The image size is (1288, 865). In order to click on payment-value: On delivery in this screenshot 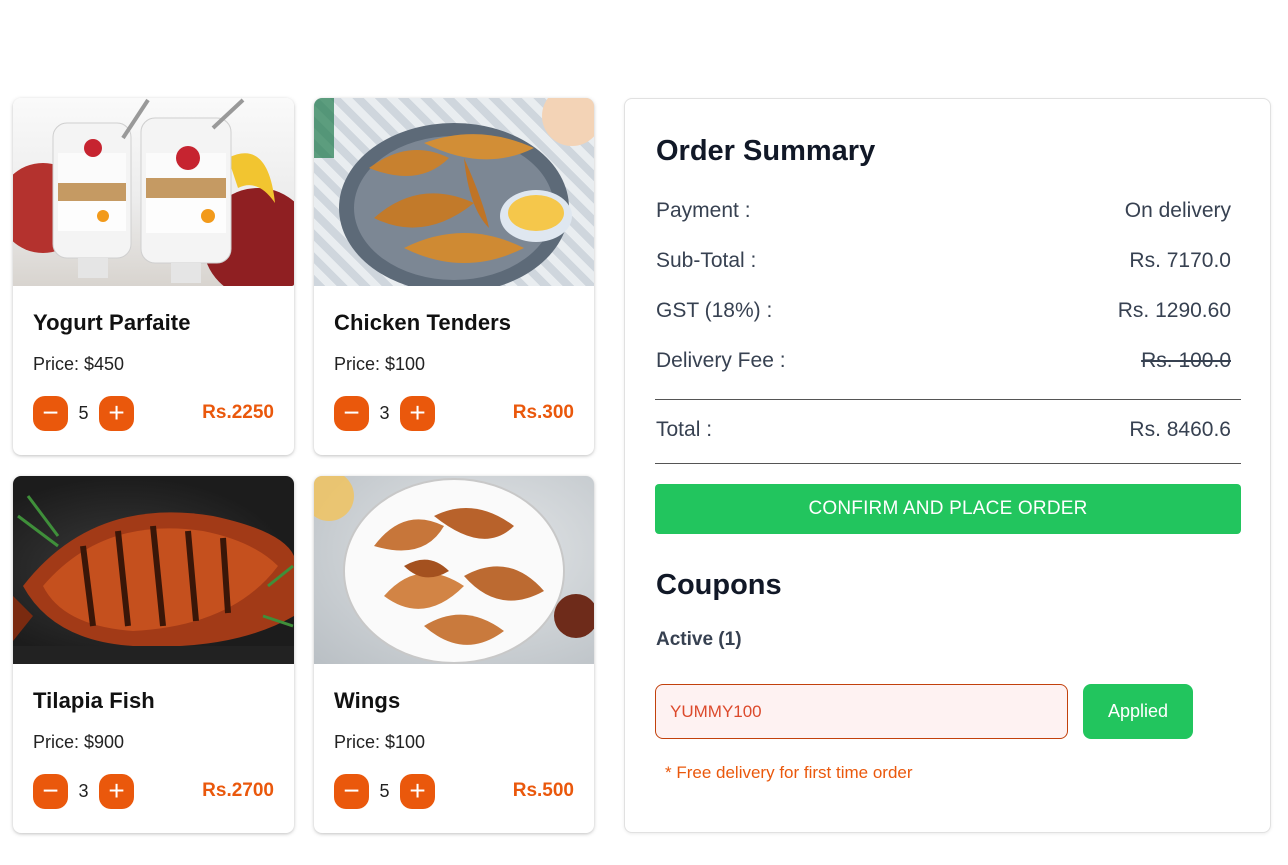, I will do `click(1177, 210)`.